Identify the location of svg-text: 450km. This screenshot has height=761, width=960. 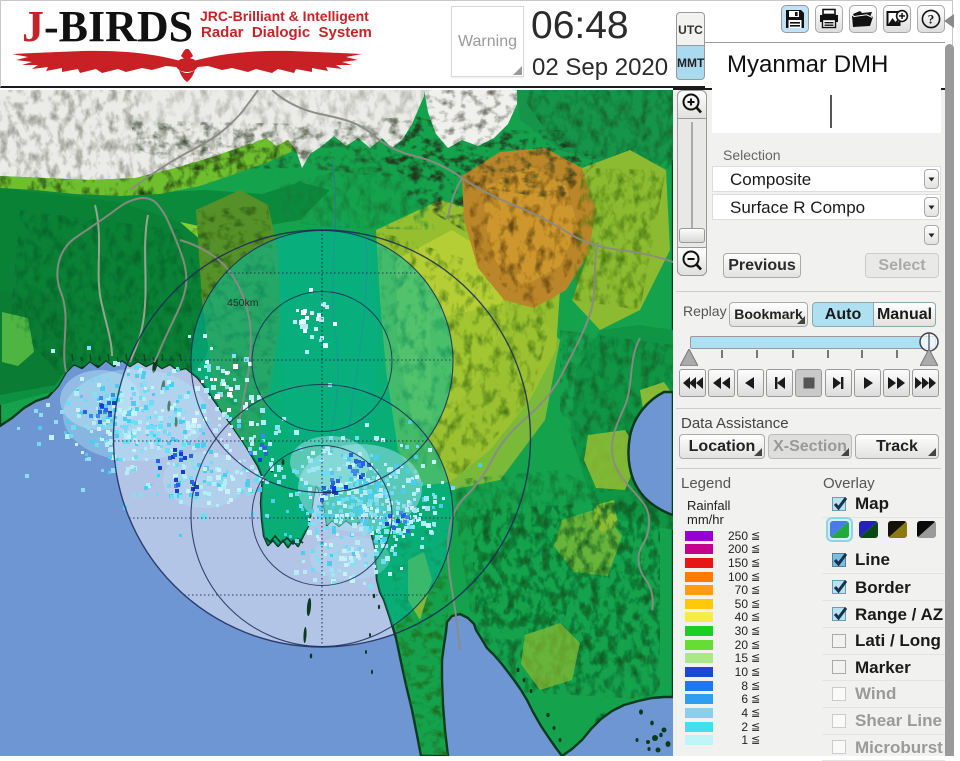
(243, 303).